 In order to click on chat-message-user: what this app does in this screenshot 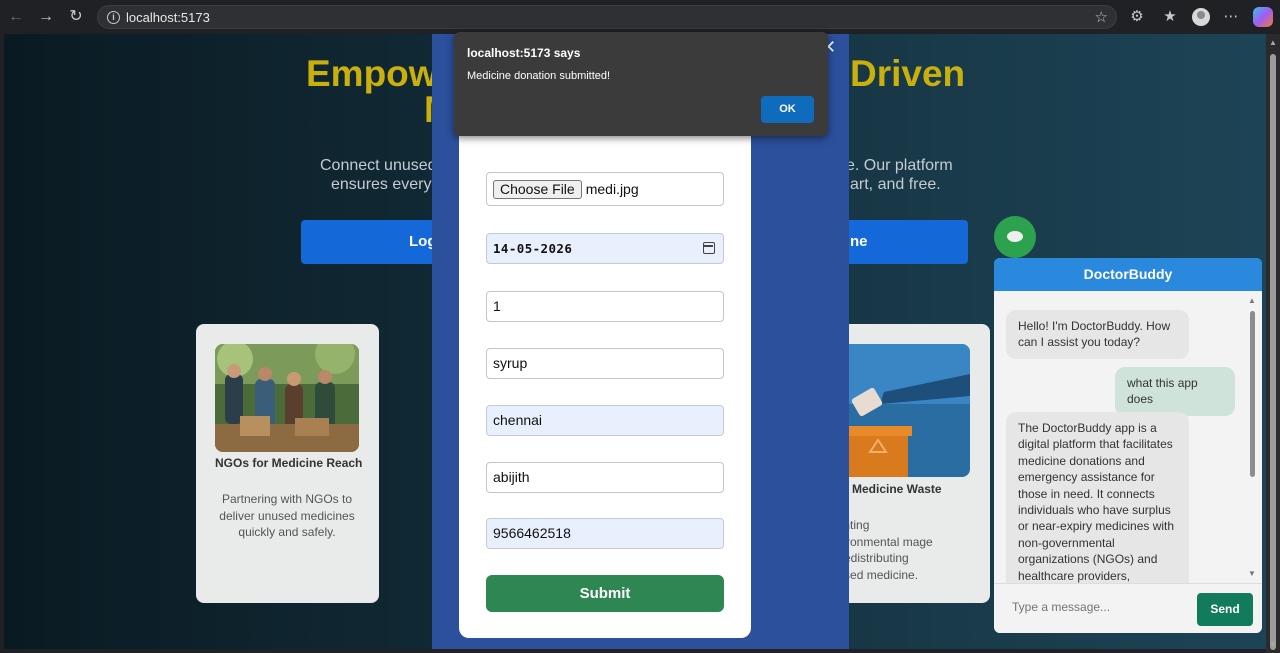, I will do `click(1175, 391)`.